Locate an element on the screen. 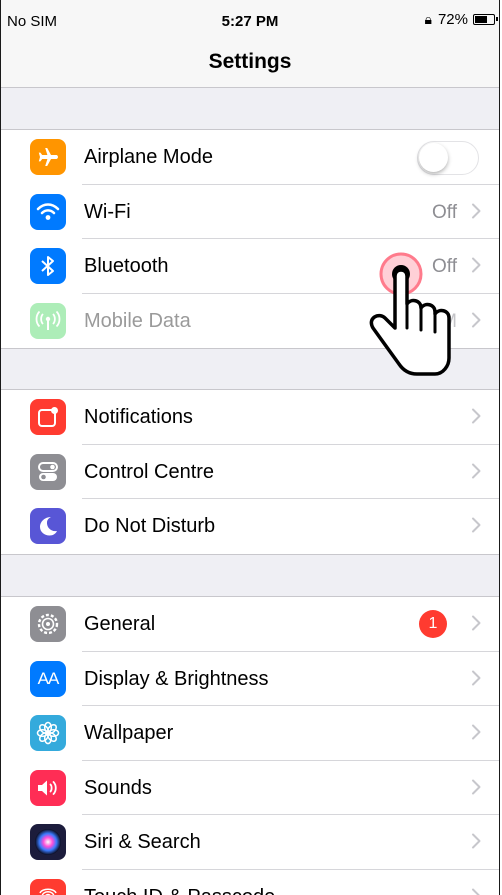 Image resolution: width=502 pixels, height=895 pixels. settings-row-sounds: Sounds is located at coordinates (250, 788).